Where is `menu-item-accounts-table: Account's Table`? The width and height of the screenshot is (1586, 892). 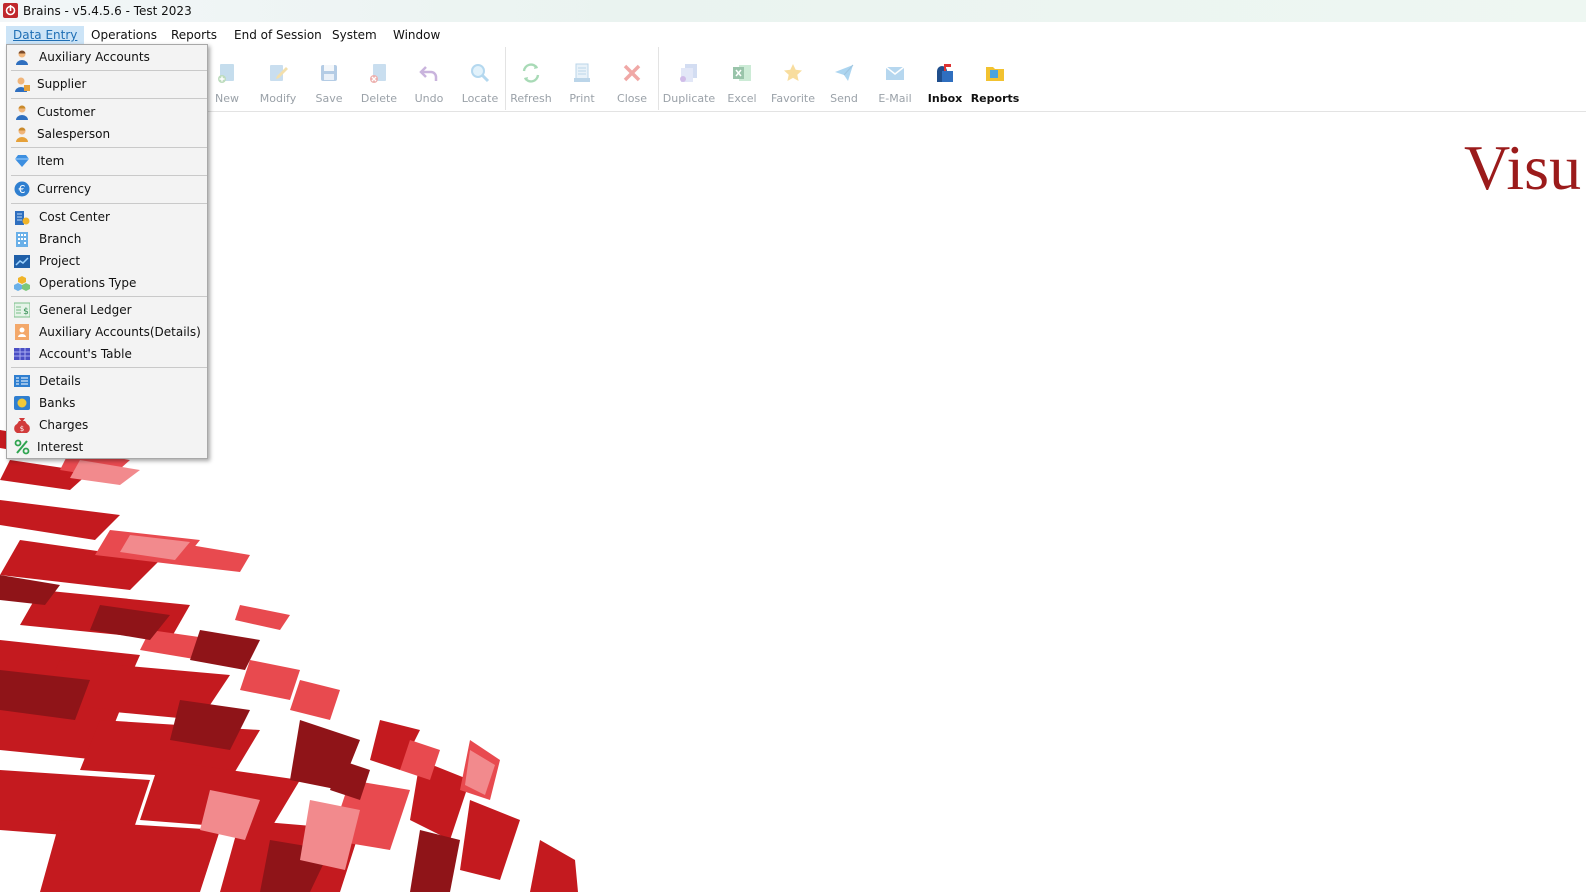
menu-item-accounts-table: Account's Table is located at coordinates (107, 354).